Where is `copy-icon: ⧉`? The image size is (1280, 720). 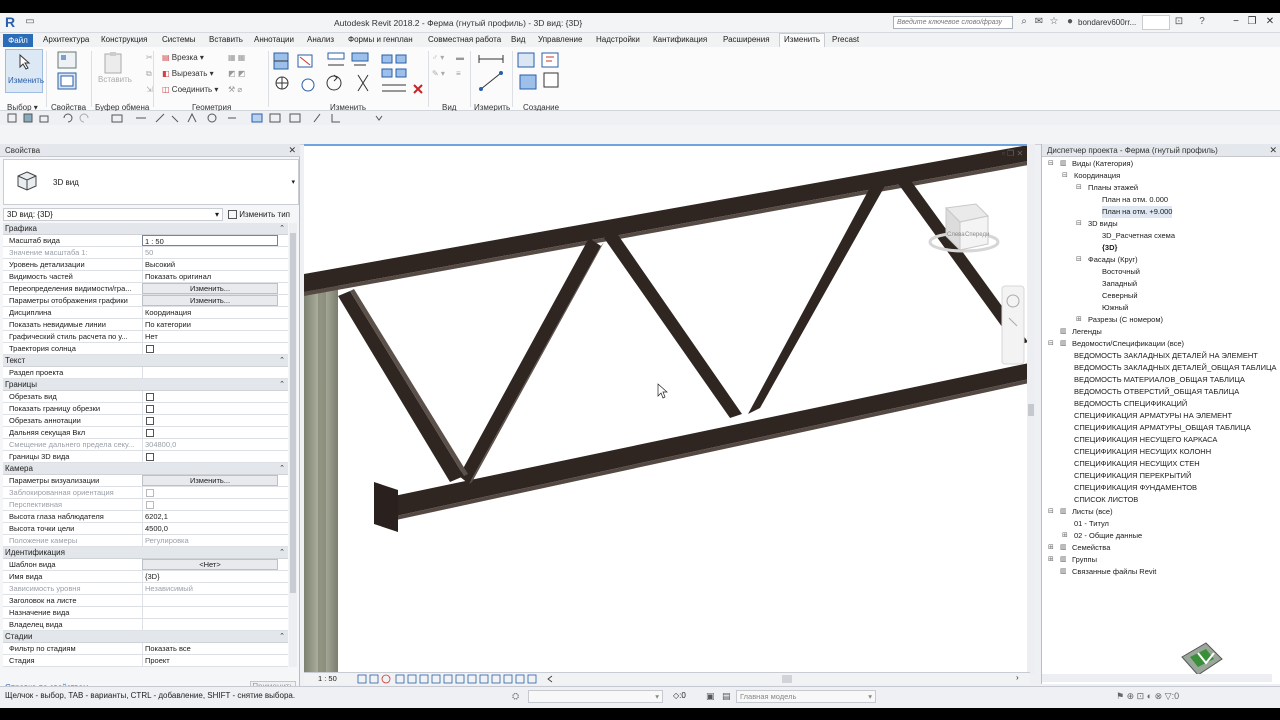
copy-icon: ⧉ is located at coordinates (149, 74).